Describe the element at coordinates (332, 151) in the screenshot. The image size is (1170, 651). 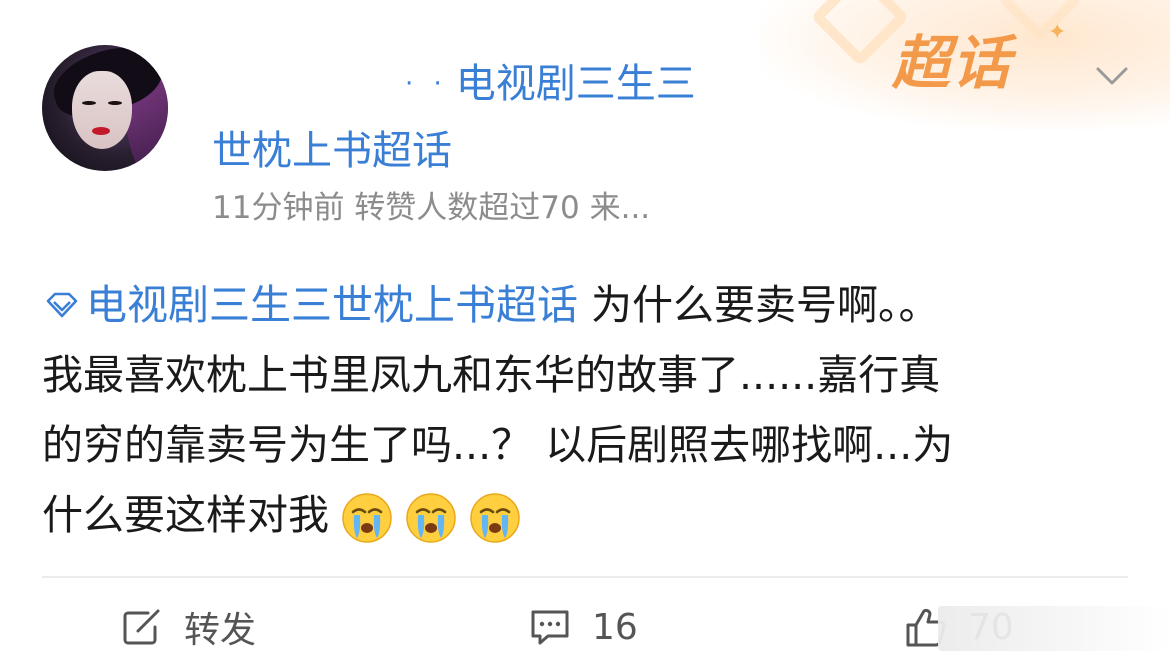
I see `author-name-line2: 世枕上书超话` at that location.